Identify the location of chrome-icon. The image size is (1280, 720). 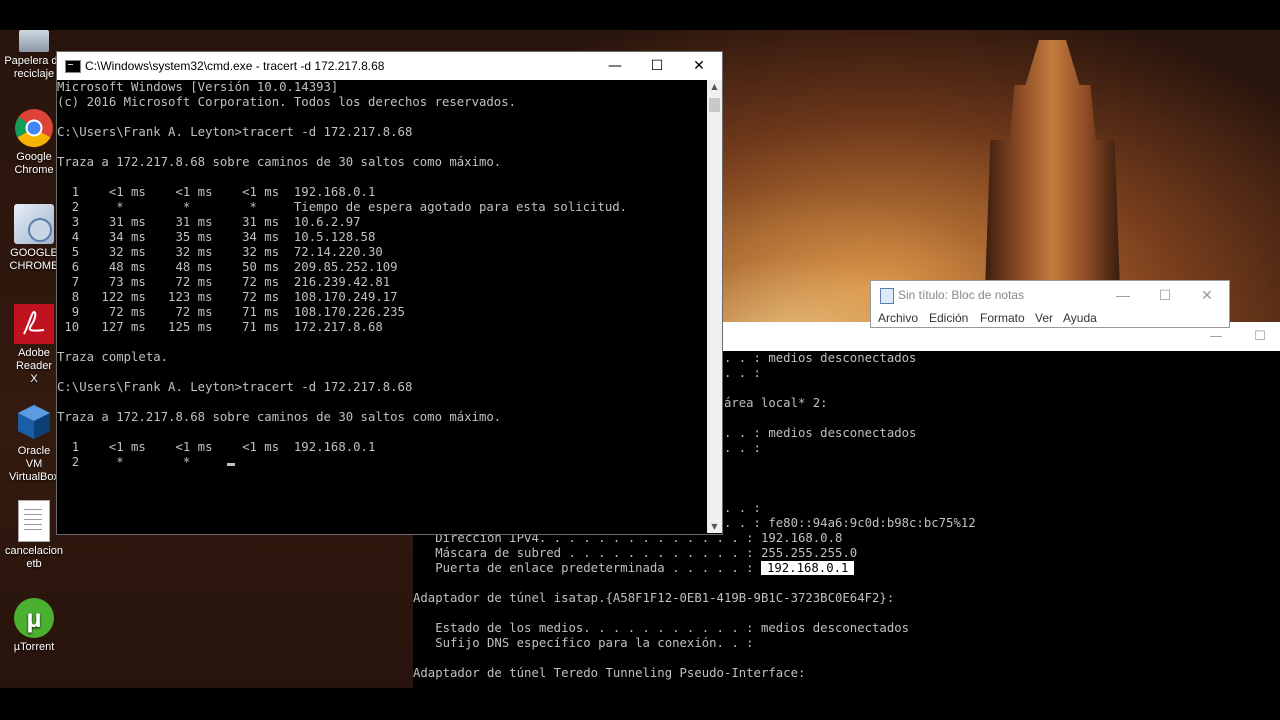
(34, 128).